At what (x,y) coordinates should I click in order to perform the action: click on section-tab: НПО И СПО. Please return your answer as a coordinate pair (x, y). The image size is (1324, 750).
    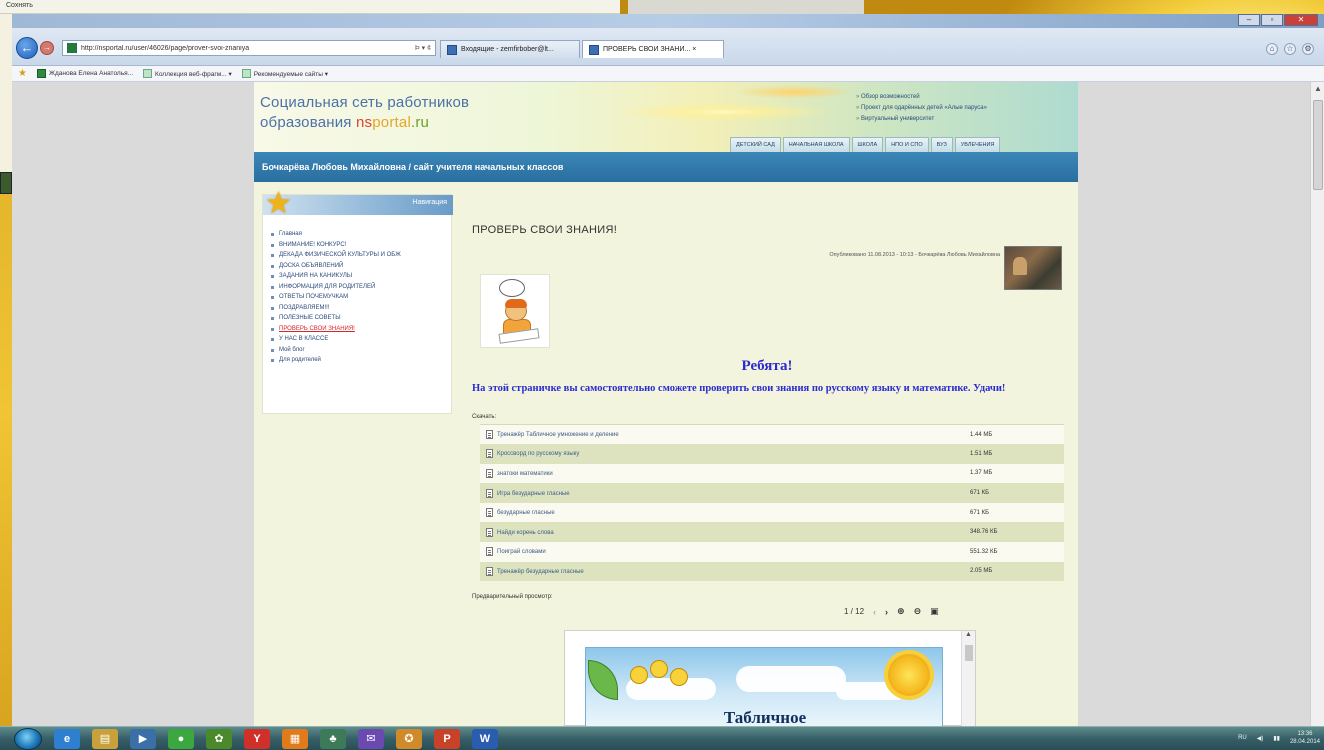
    Looking at the image, I should click on (907, 144).